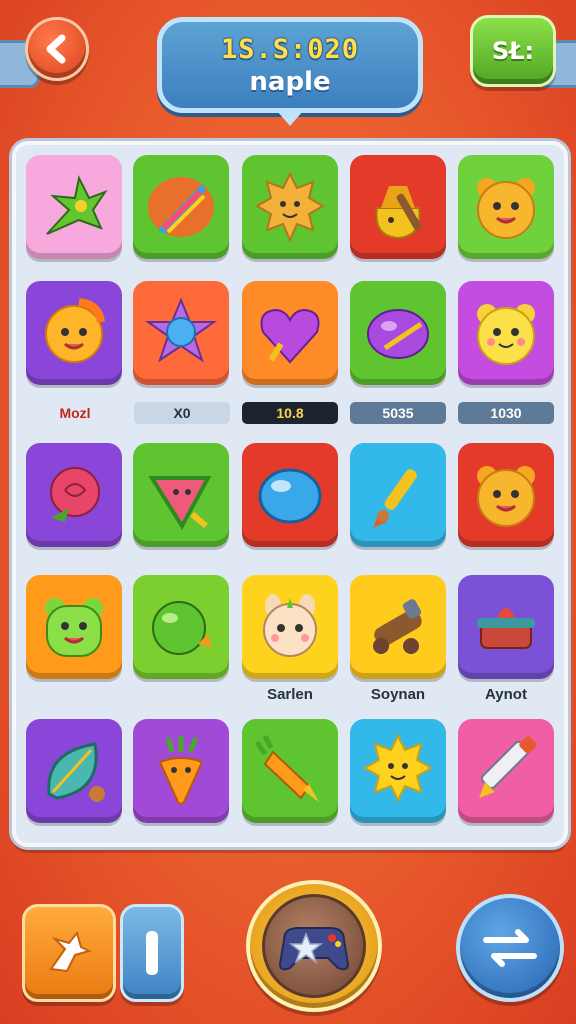  I want to click on tile-green-bear, so click(74, 627).